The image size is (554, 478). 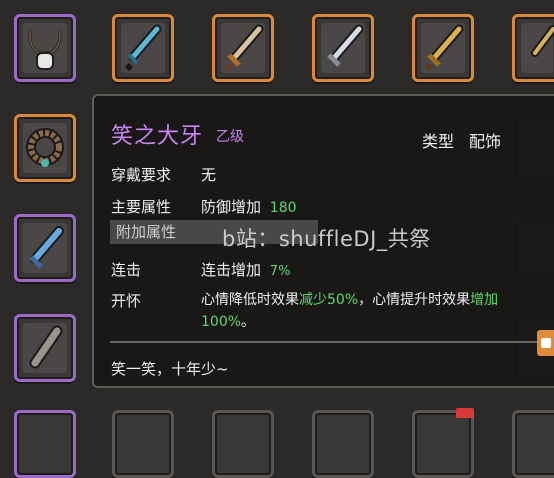 I want to click on combo-text: 连击增加, so click(x=231, y=270).